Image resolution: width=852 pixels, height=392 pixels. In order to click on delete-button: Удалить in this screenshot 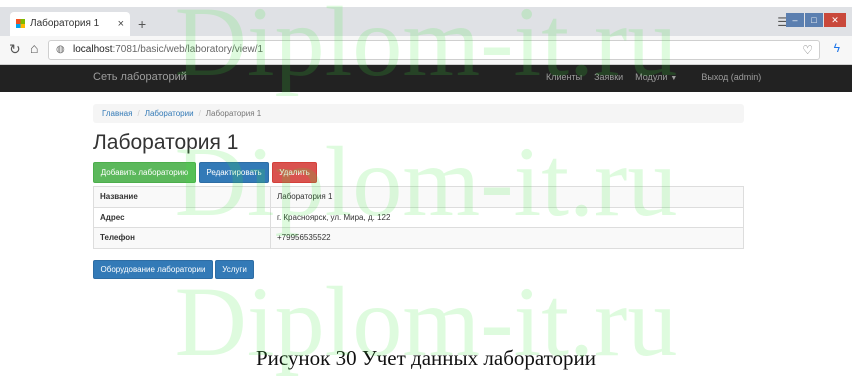, I will do `click(294, 172)`.